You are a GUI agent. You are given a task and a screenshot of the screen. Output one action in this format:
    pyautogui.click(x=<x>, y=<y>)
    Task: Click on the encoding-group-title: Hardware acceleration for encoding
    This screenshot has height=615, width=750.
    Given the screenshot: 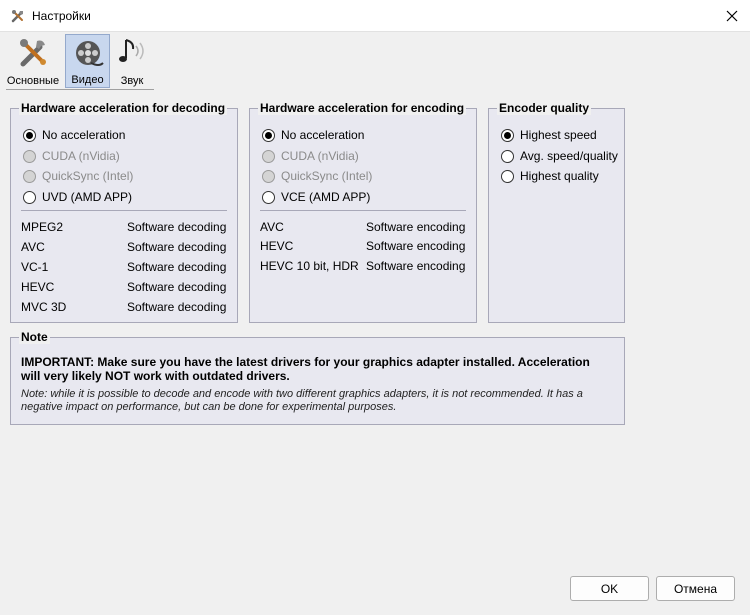 What is the action you would take?
    pyautogui.click(x=362, y=108)
    